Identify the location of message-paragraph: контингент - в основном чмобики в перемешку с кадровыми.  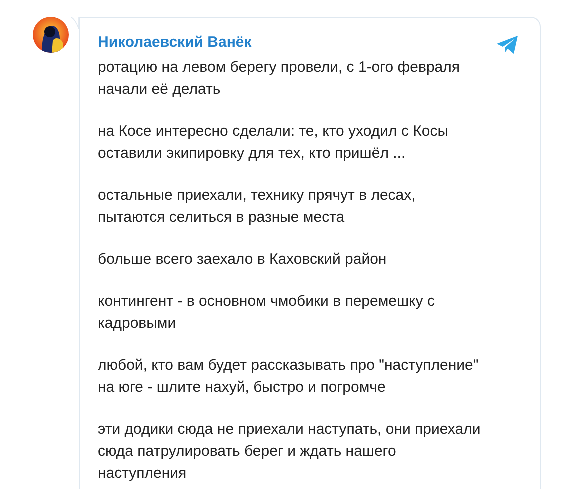
(267, 313).